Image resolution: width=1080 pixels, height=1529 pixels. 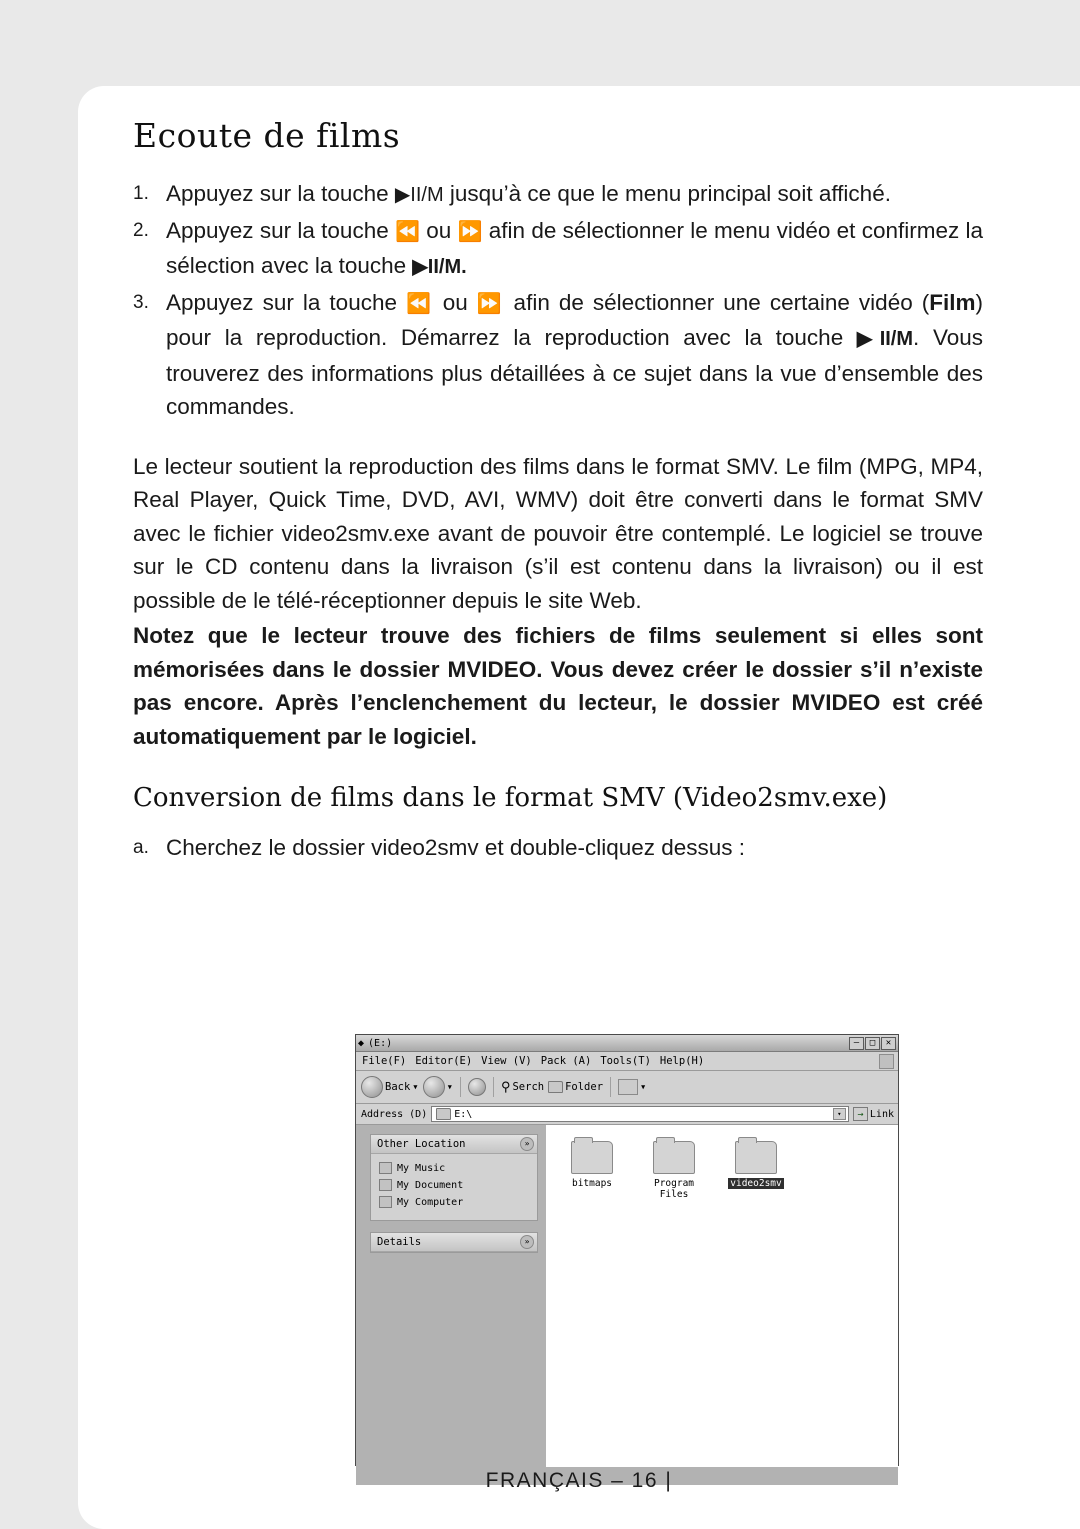 What do you see at coordinates (415, 1087) in the screenshot?
I see `back-caret-icon: ▾` at bounding box center [415, 1087].